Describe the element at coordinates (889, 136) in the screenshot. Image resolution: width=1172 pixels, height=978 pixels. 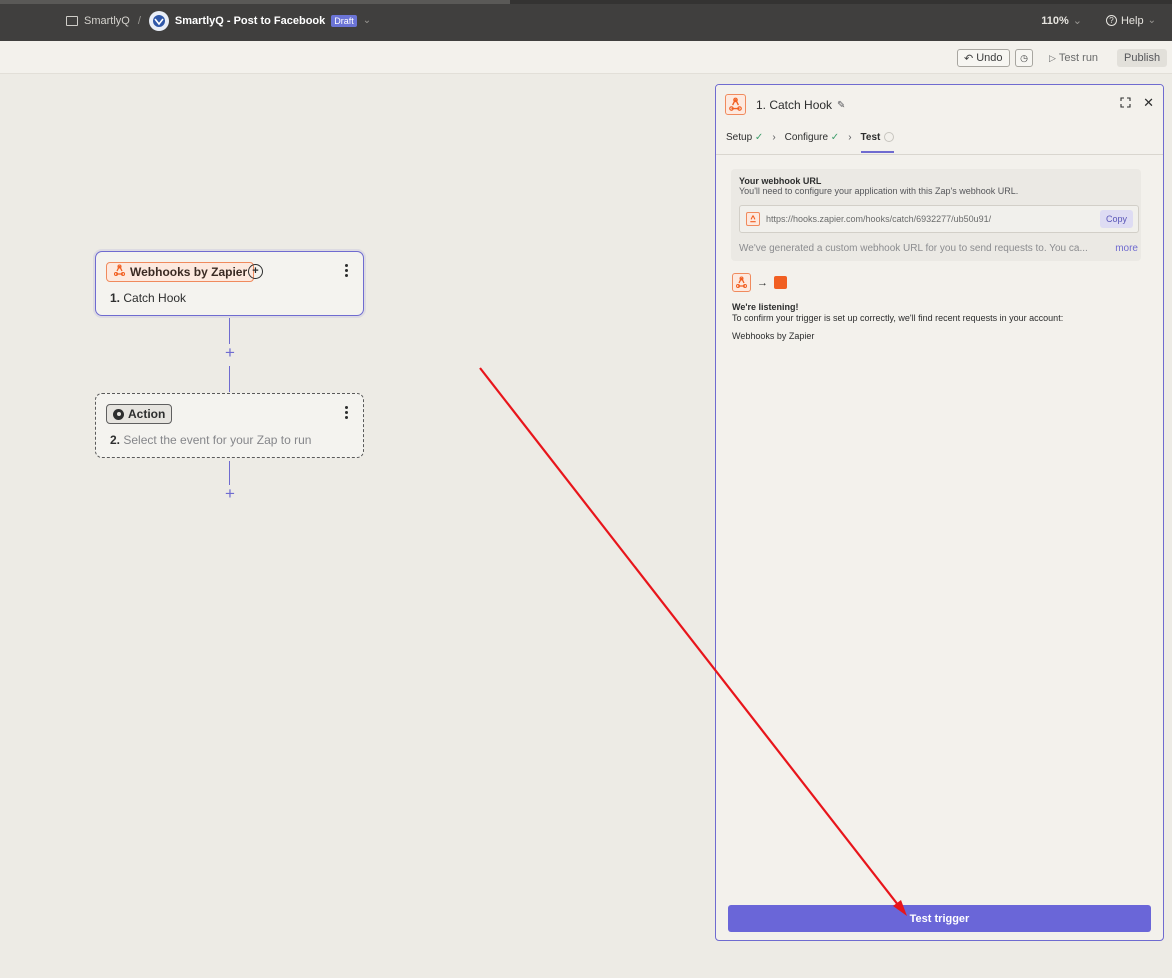
I see `status-circle-icon` at that location.